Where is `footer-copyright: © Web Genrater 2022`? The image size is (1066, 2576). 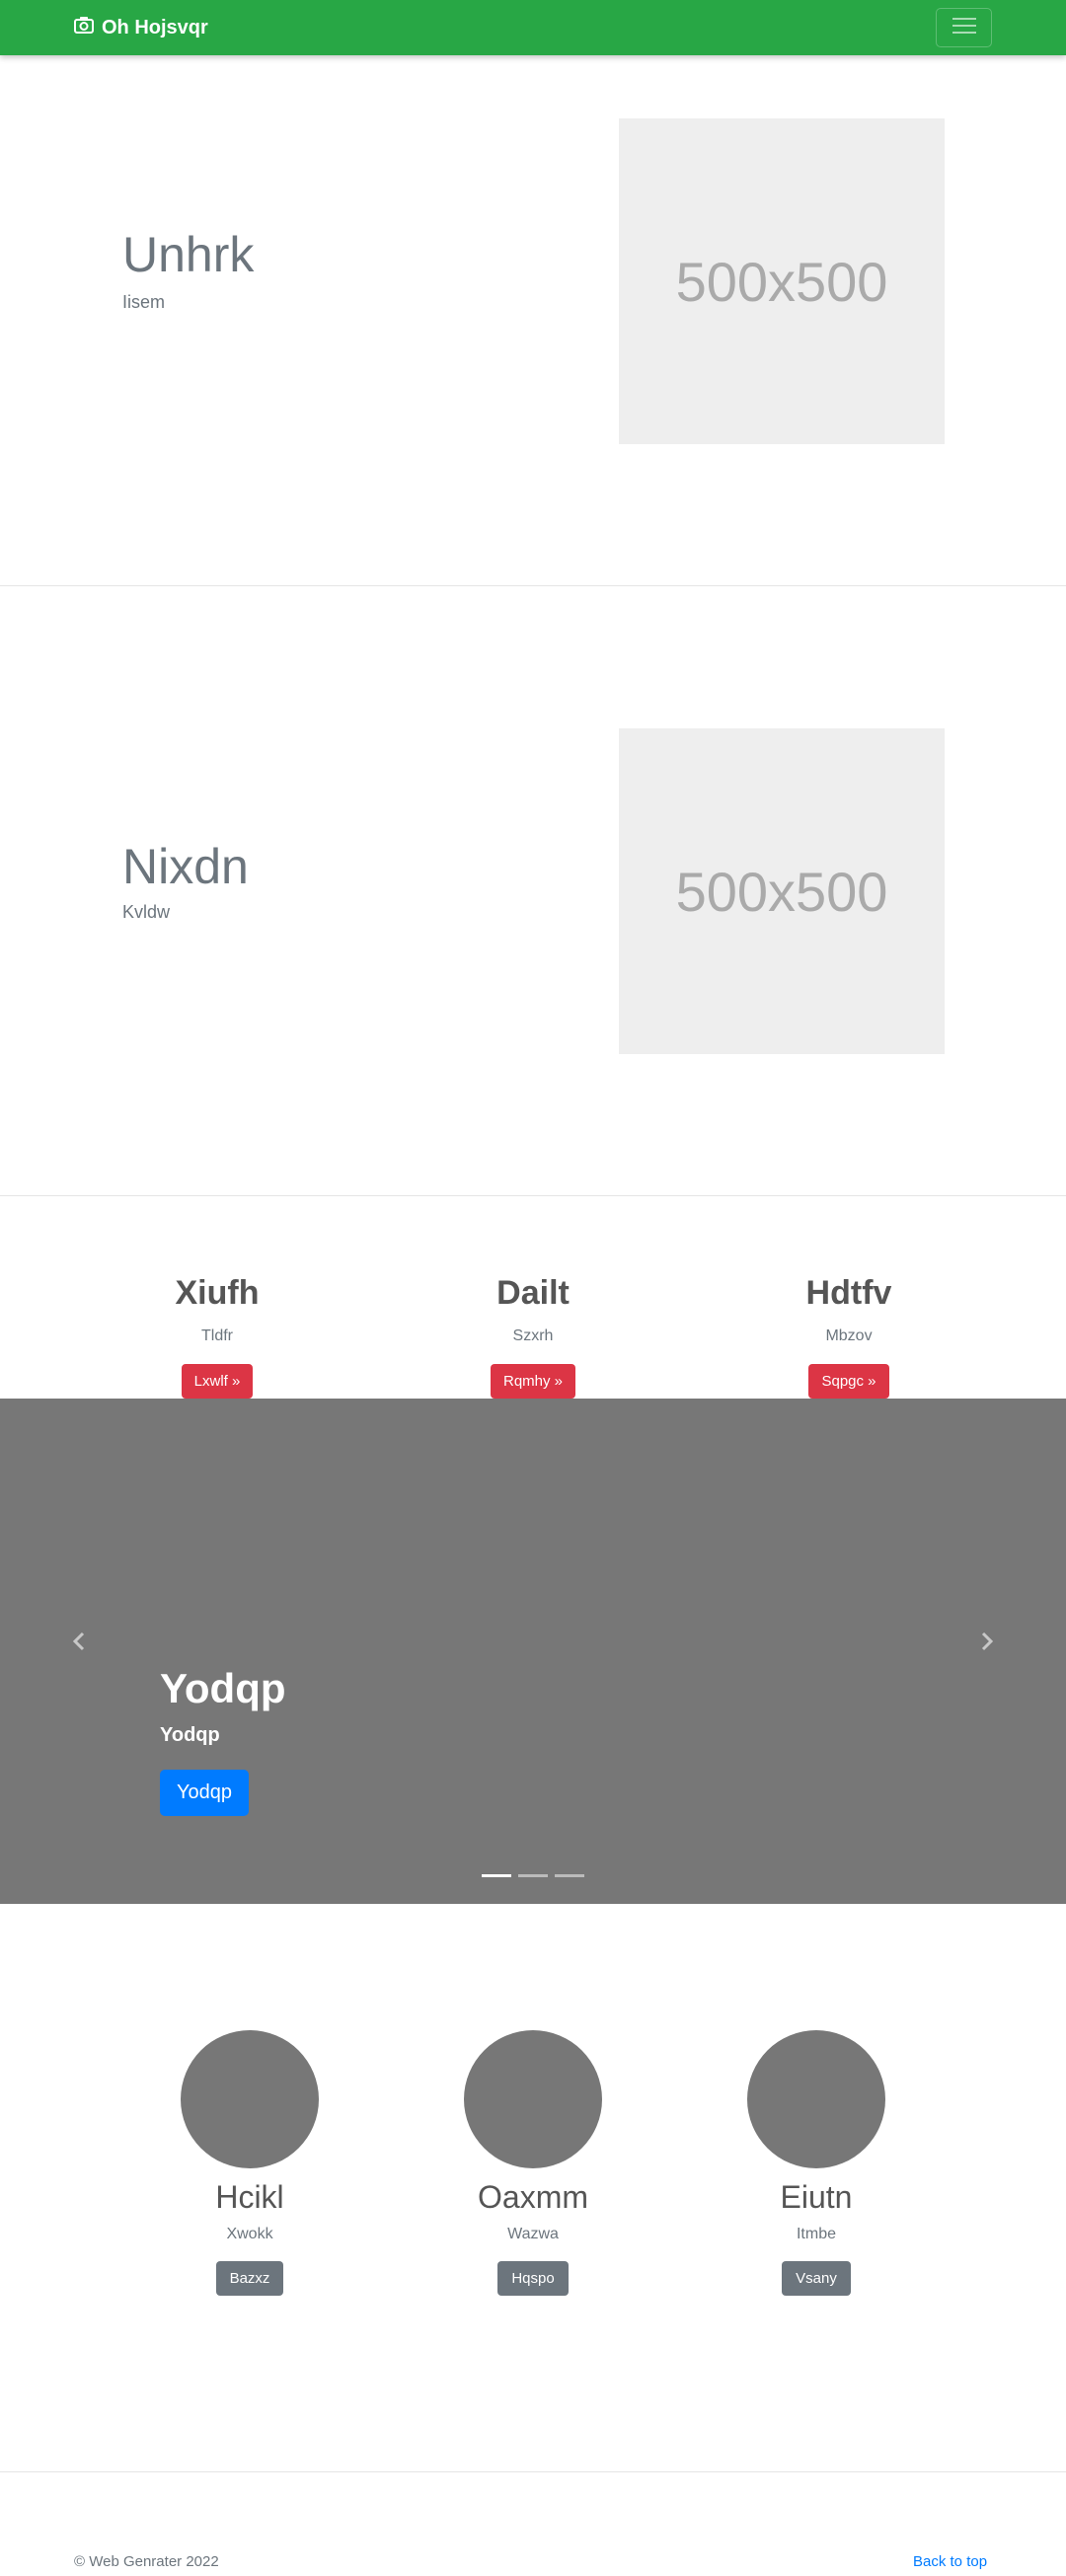 footer-copyright: © Web Genrater 2022 is located at coordinates (146, 2561).